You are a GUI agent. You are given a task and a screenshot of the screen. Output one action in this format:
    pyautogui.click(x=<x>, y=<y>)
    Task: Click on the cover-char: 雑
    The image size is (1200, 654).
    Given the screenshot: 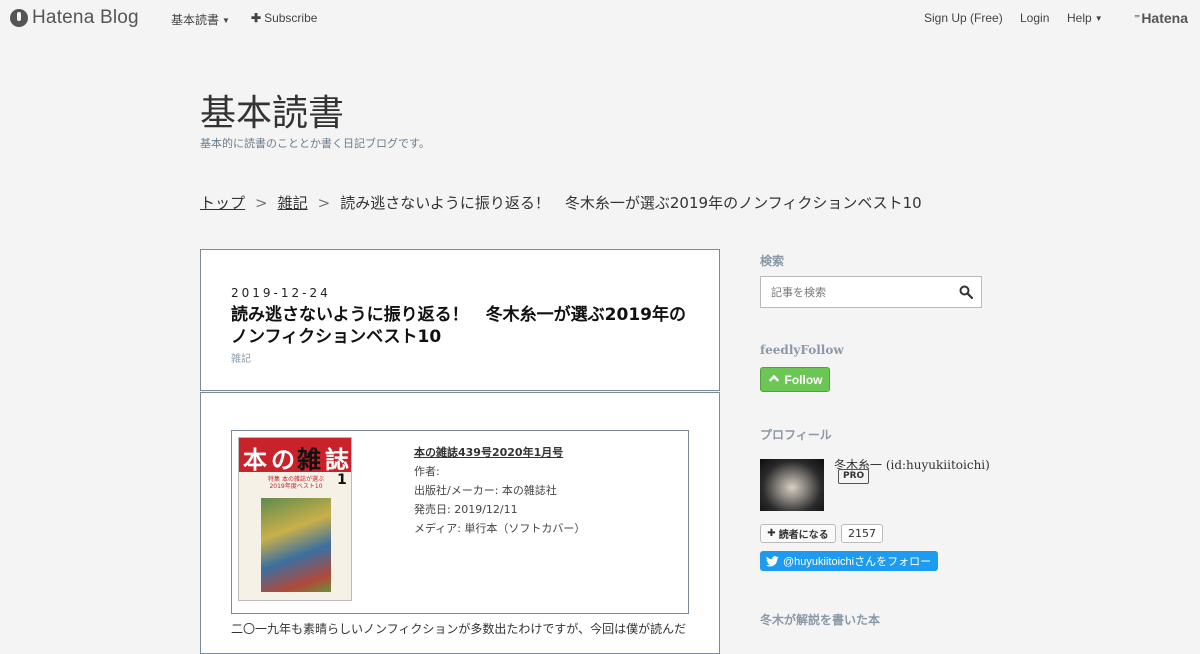 What is the action you would take?
    pyautogui.click(x=309, y=459)
    